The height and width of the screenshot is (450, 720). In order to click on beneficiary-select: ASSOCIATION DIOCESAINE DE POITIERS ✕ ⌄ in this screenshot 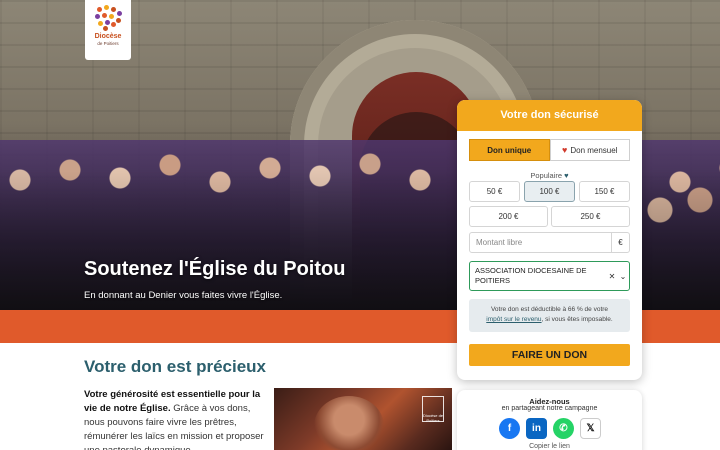, I will do `click(549, 276)`.